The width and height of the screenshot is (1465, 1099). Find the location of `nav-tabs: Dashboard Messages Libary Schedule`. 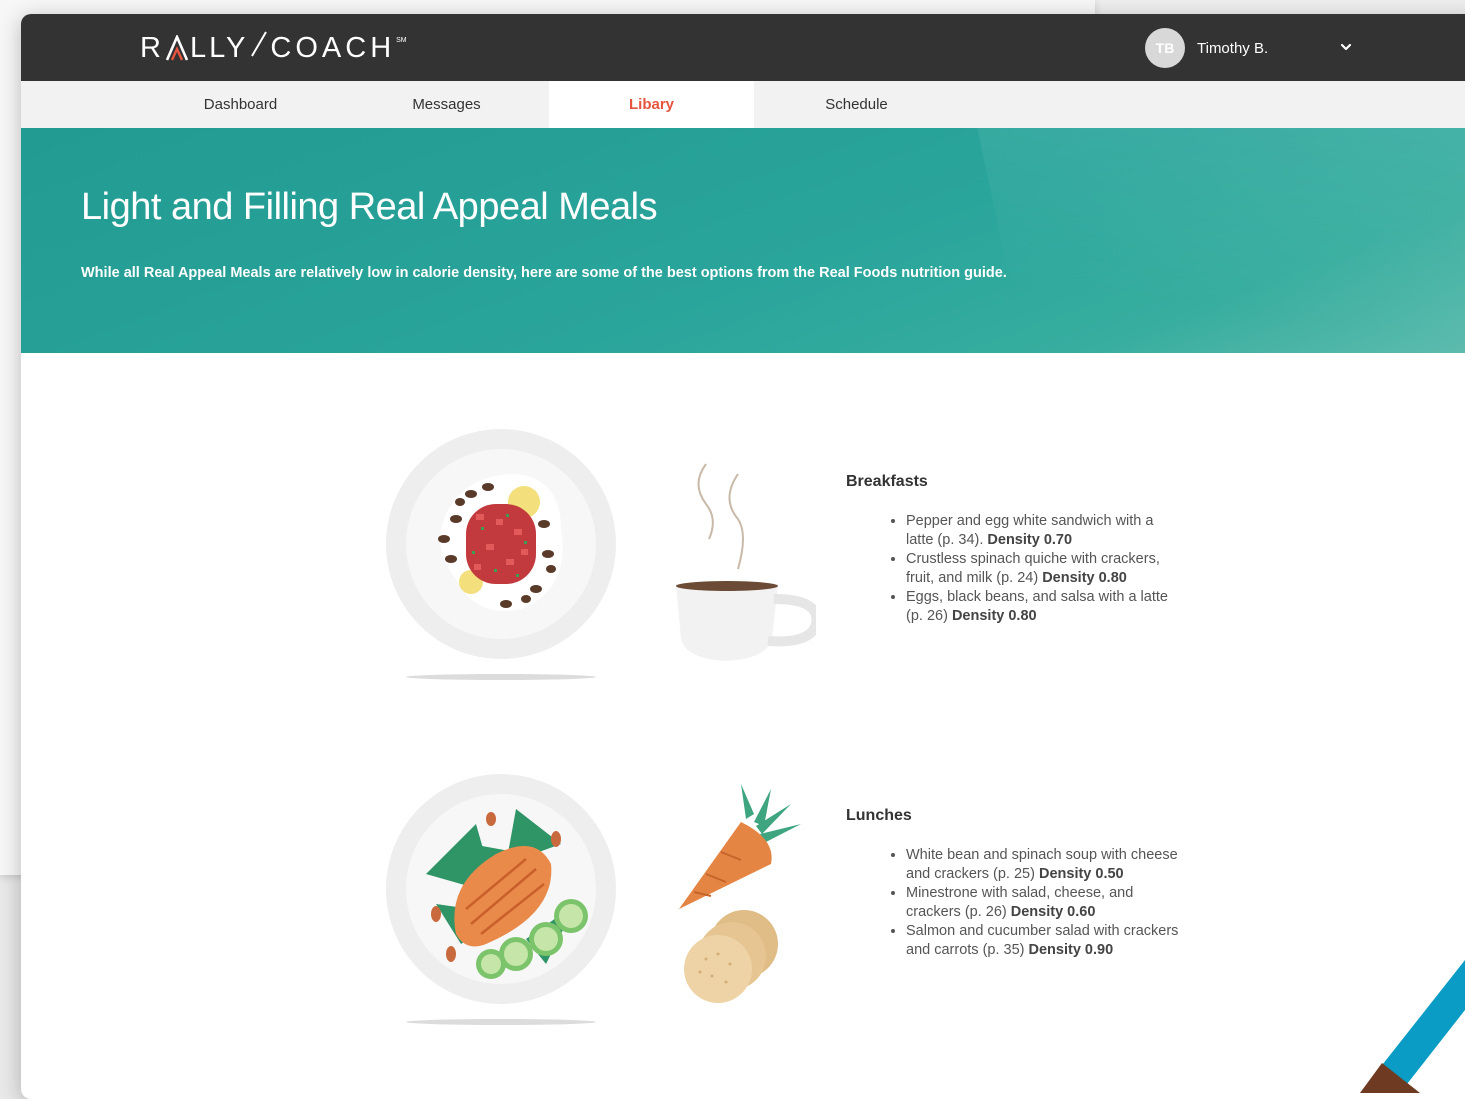

nav-tabs: Dashboard Messages Libary Schedule is located at coordinates (743, 104).